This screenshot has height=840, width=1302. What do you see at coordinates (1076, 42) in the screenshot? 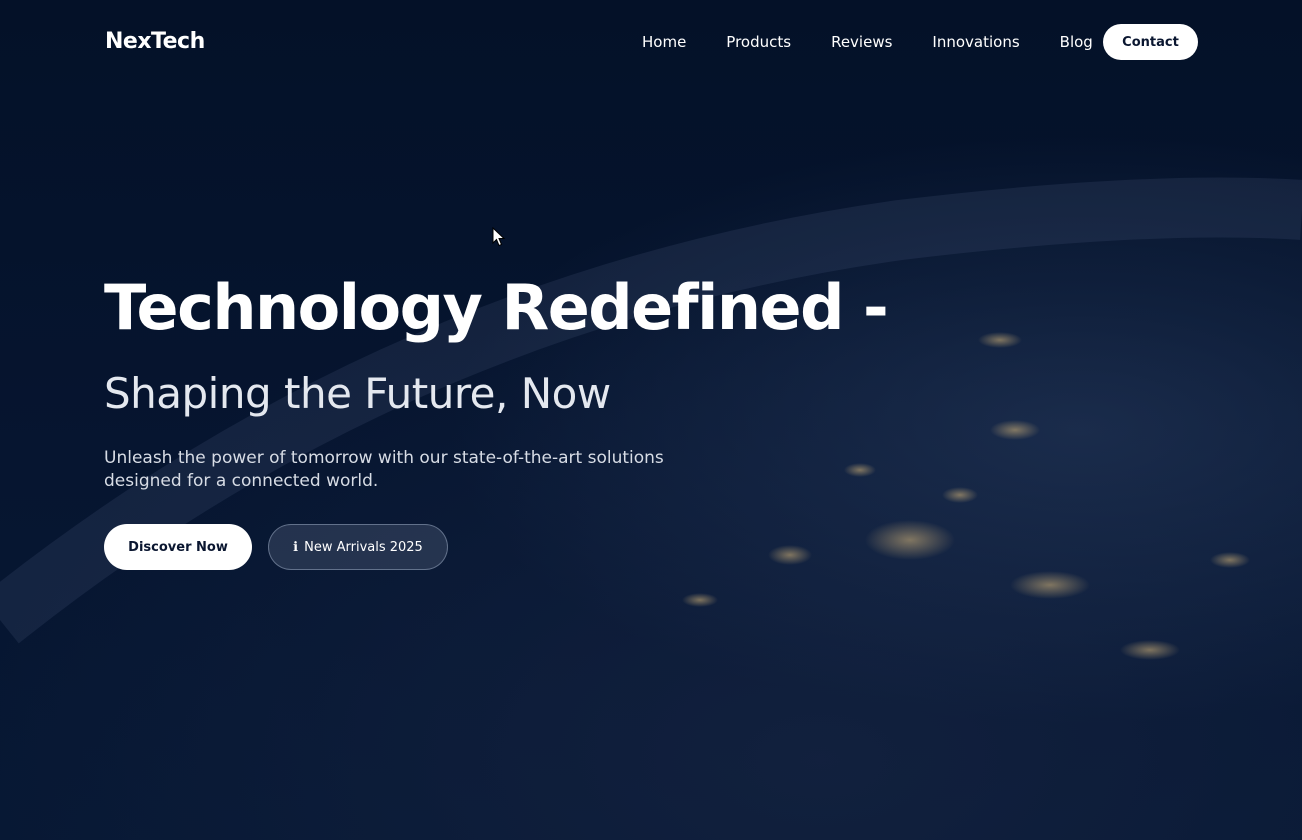
I see `nav-item-blog: Blog` at bounding box center [1076, 42].